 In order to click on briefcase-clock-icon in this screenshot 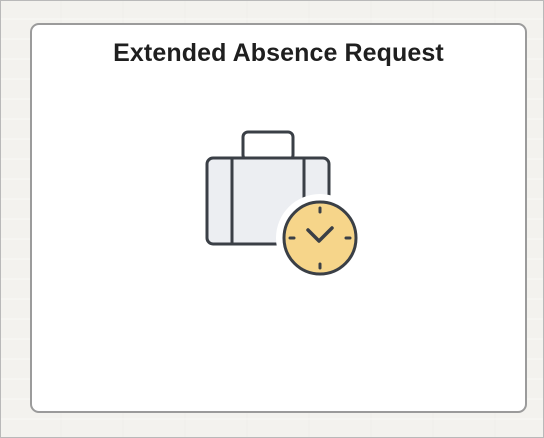, I will do `click(283, 206)`.